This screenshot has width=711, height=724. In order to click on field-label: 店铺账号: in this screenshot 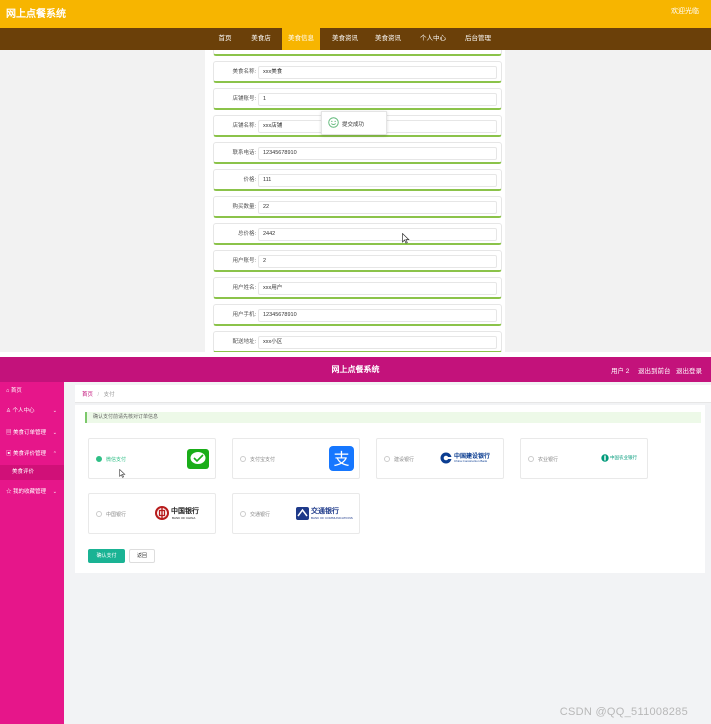, I will do `click(244, 99)`.